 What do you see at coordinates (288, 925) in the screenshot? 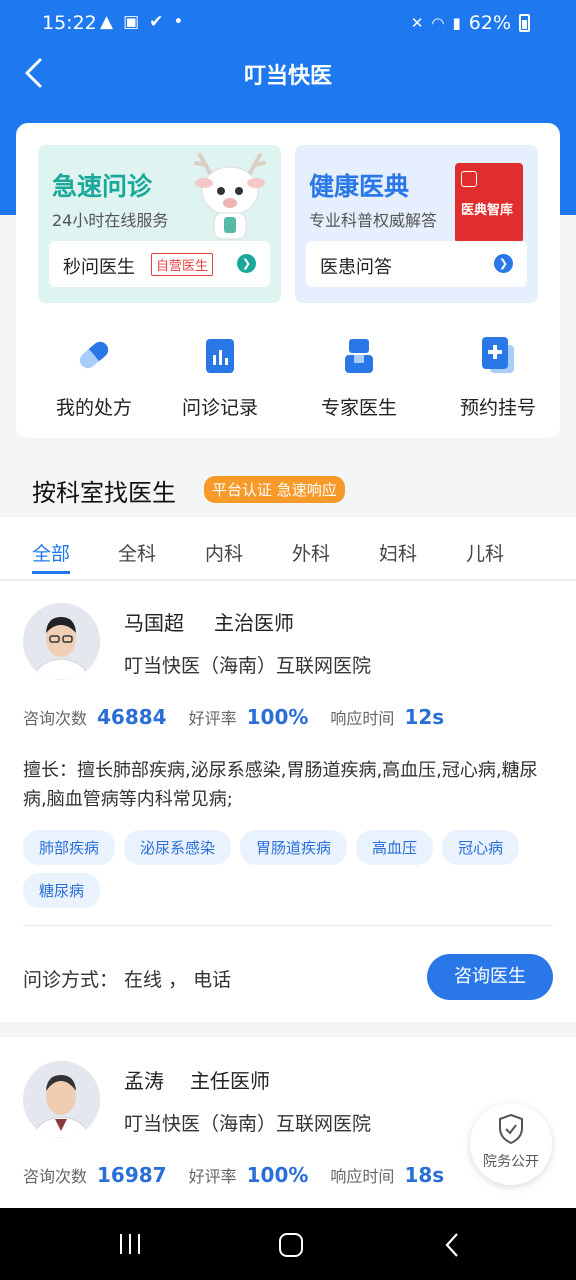
I see `divider` at bounding box center [288, 925].